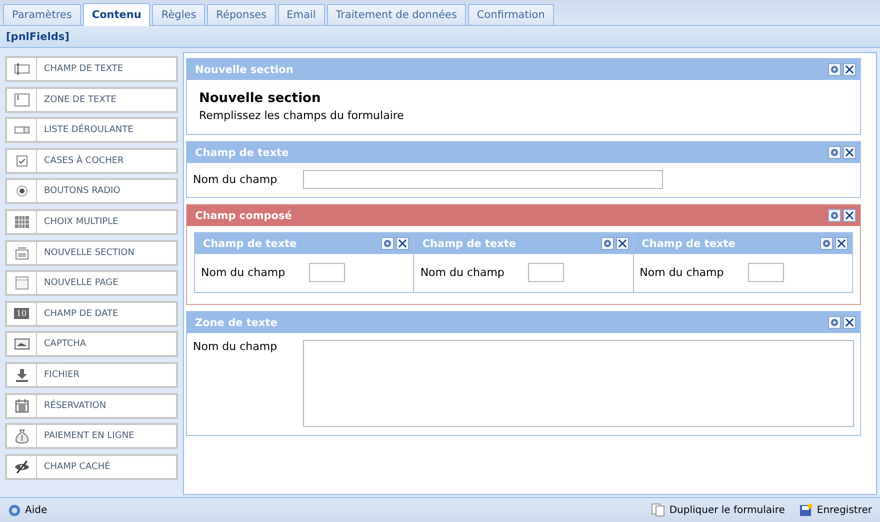 This screenshot has height=522, width=880. What do you see at coordinates (91, 436) in the screenshot?
I see `palette-item: PAIEMENT EN LIGNE` at bounding box center [91, 436].